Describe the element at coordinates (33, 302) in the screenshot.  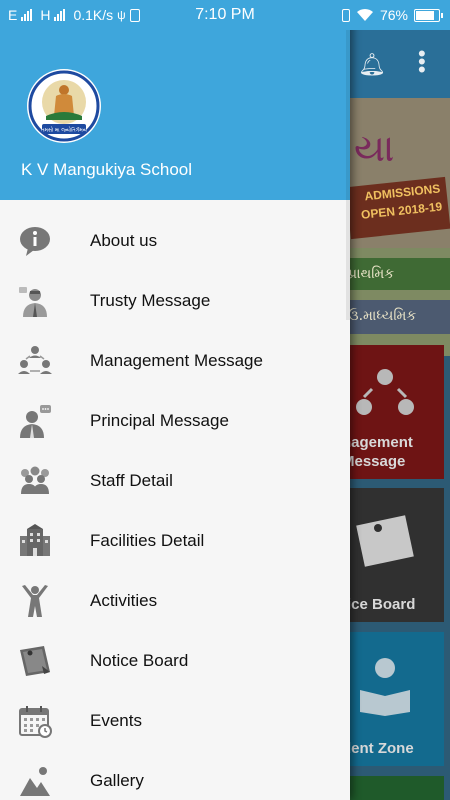
I see `trustee-icon` at that location.